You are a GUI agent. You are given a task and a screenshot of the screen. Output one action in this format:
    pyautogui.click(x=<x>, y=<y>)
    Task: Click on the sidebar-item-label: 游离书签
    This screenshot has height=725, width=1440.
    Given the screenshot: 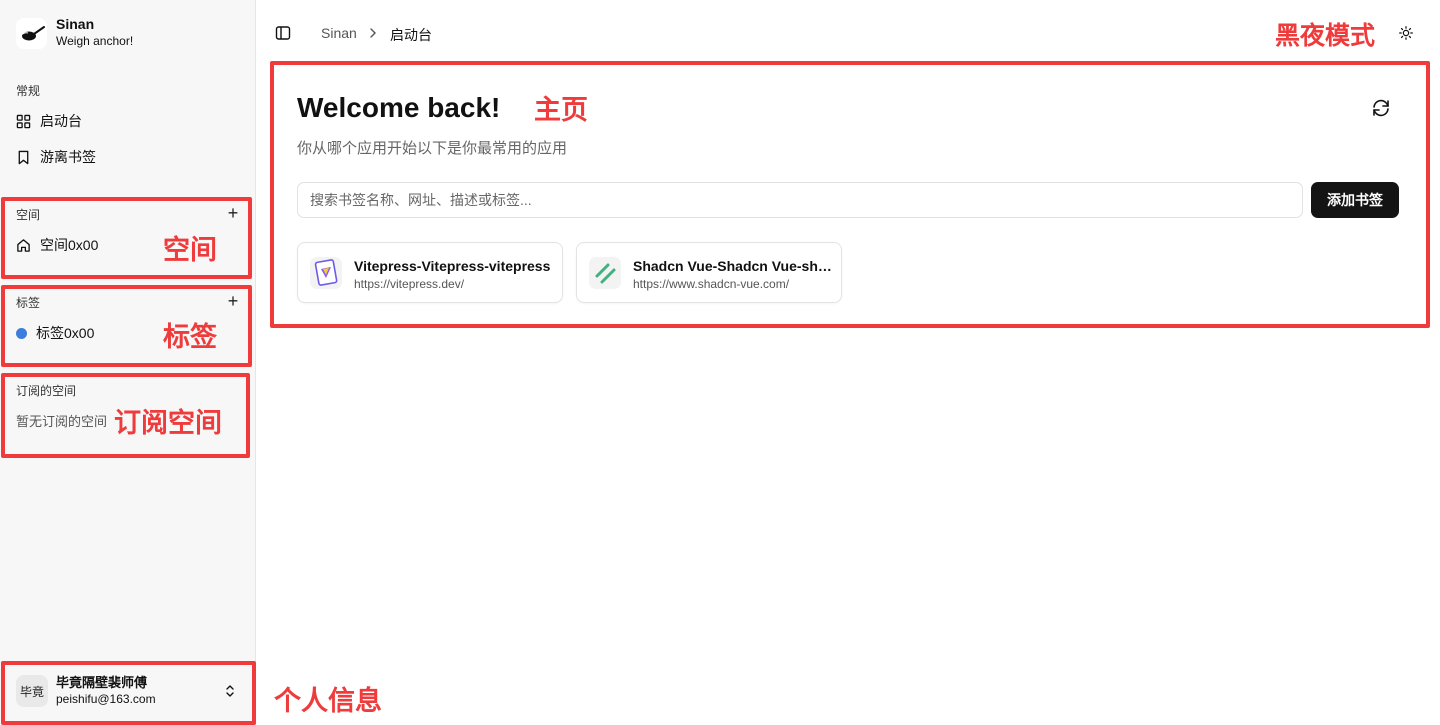 What is the action you would take?
    pyautogui.click(x=68, y=157)
    